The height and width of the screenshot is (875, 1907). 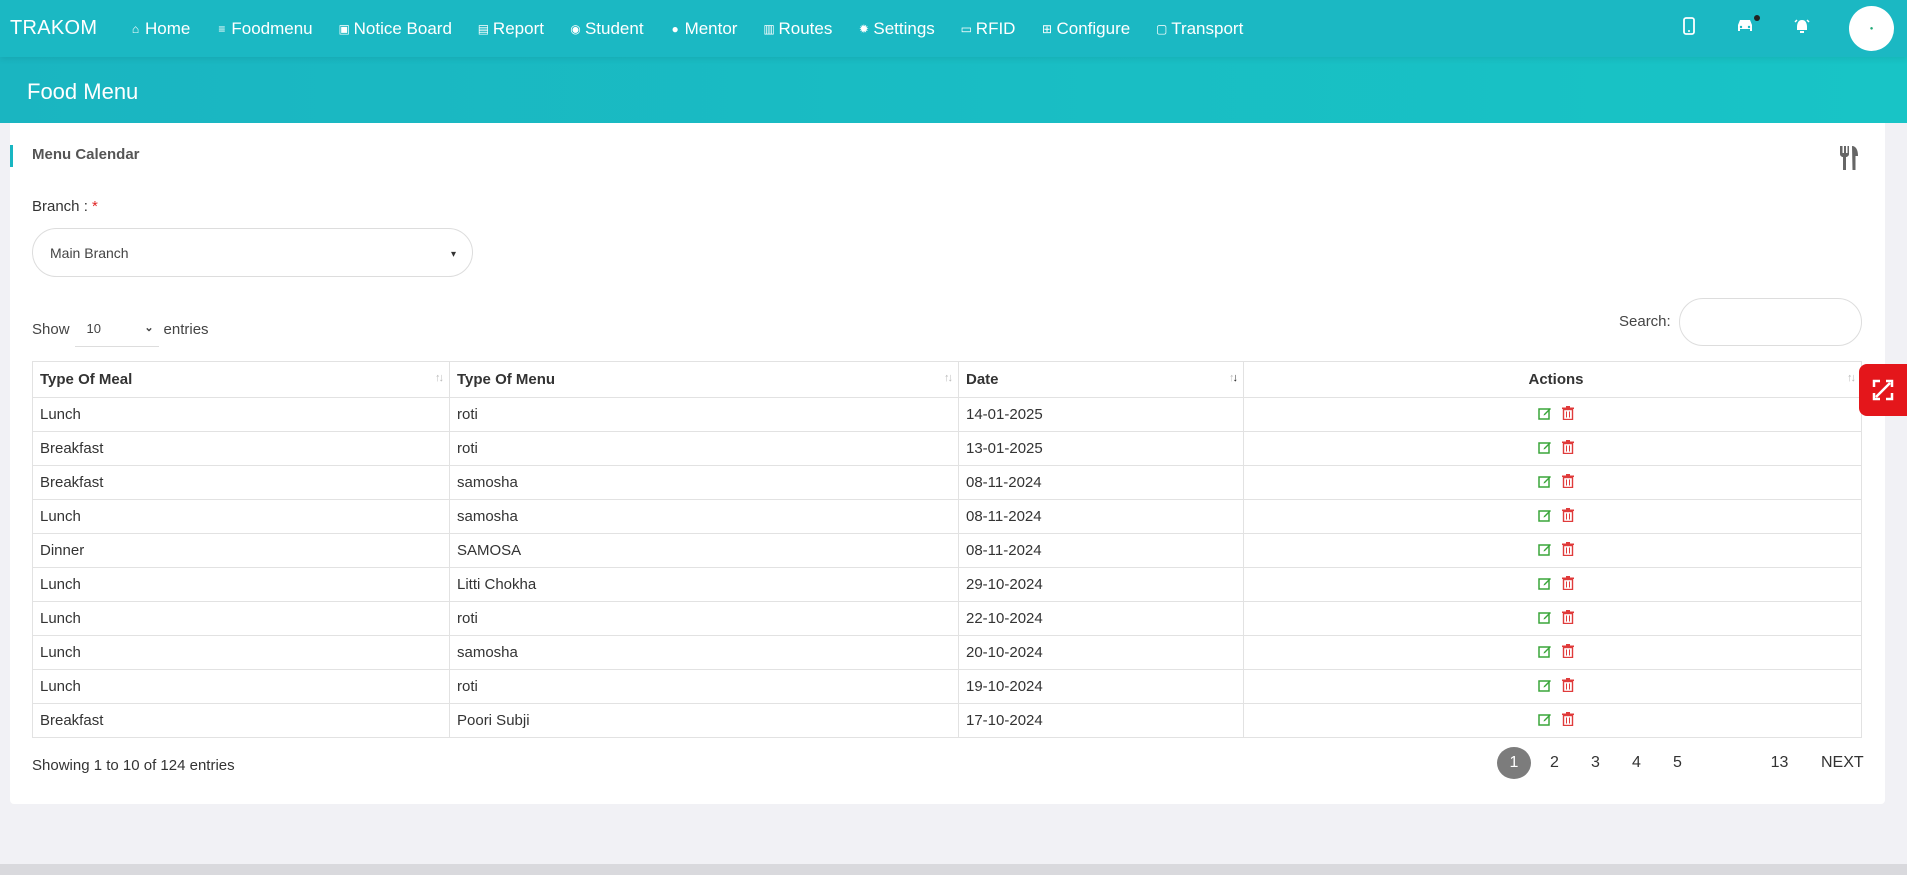 I want to click on page-button-5: 5, so click(x=1677, y=763).